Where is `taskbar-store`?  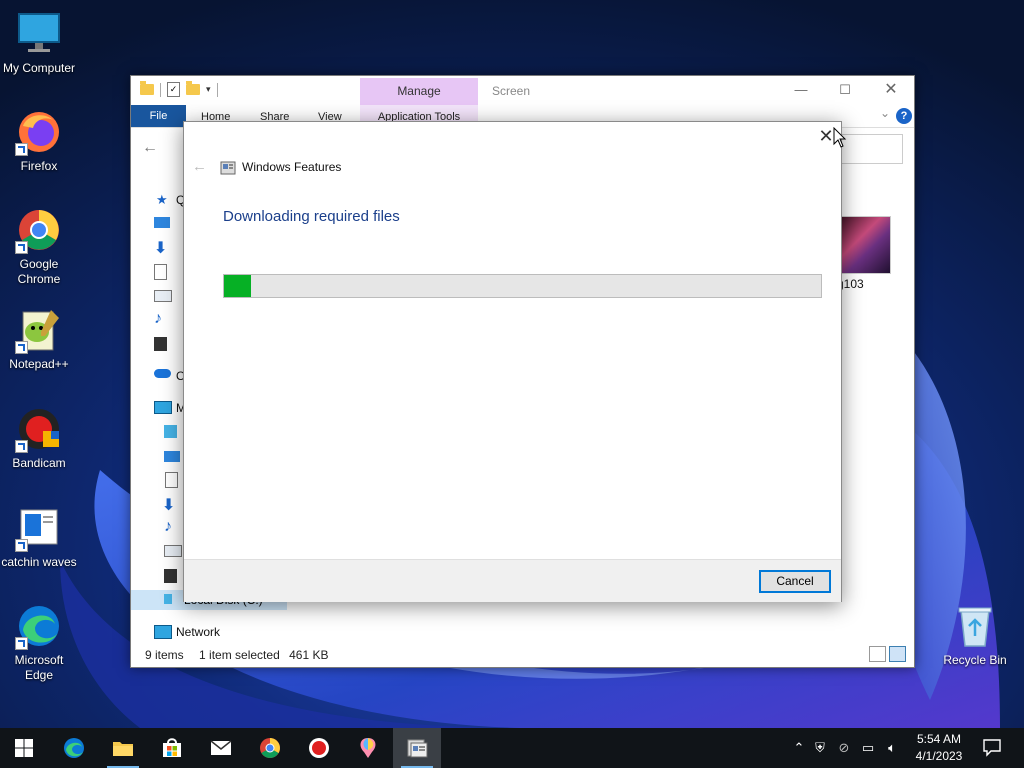 taskbar-store is located at coordinates (172, 748).